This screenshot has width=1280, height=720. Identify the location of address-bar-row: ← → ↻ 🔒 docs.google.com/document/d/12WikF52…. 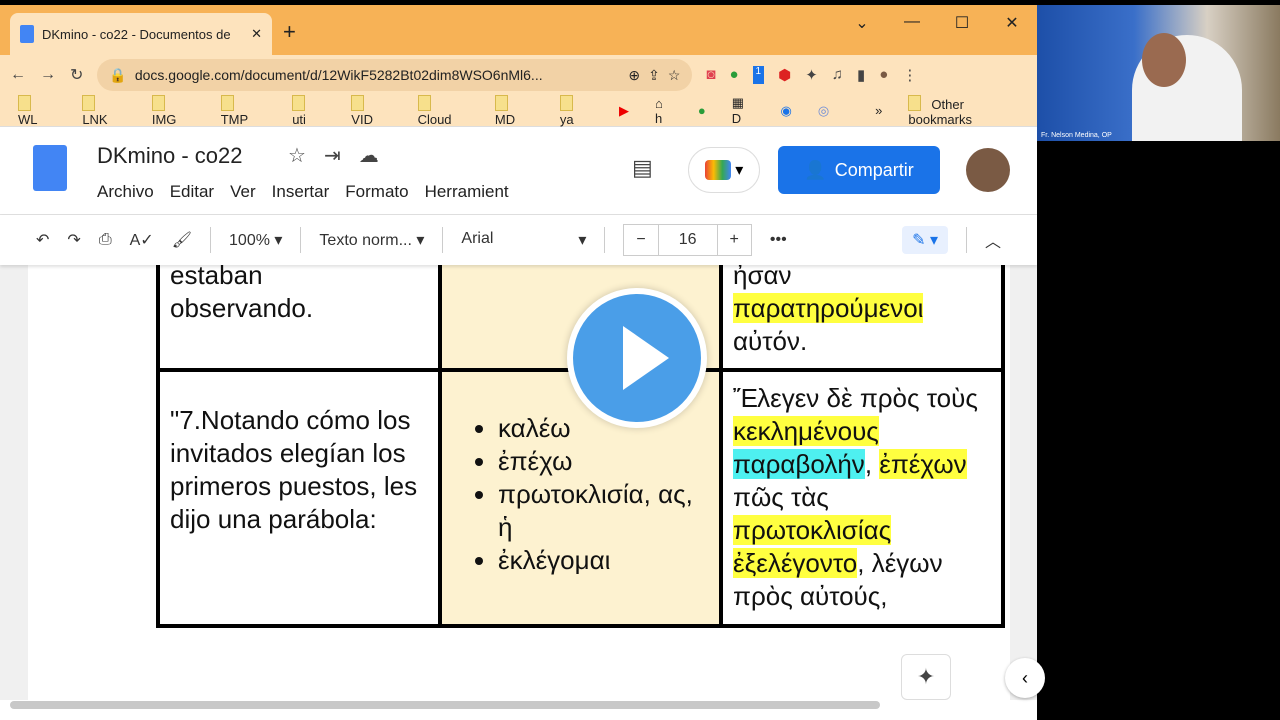
(518, 75).